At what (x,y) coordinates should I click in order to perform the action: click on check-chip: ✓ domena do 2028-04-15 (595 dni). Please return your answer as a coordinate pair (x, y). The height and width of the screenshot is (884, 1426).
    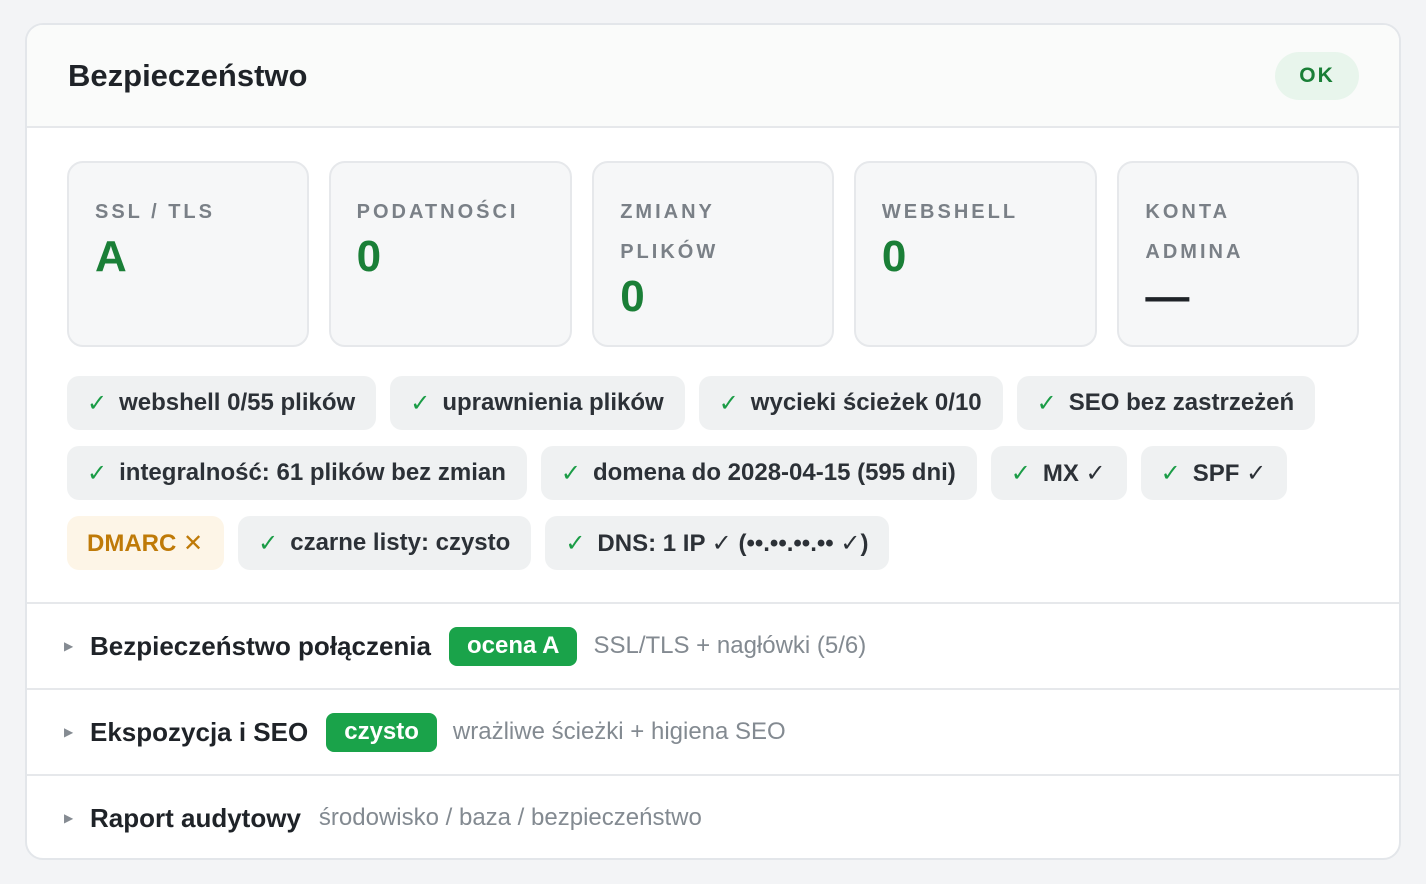
    Looking at the image, I should click on (758, 473).